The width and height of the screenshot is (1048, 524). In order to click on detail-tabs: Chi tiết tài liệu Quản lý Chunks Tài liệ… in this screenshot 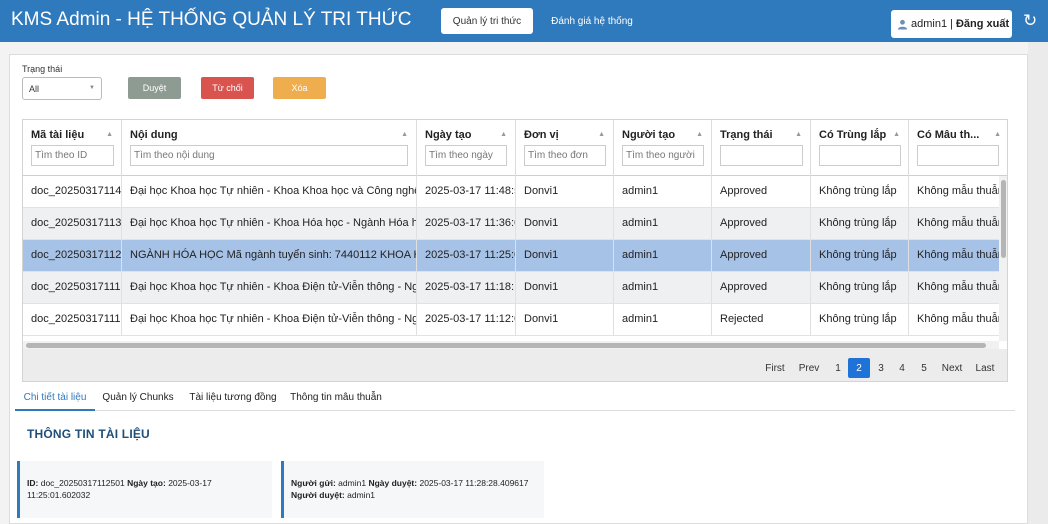, I will do `click(515, 398)`.